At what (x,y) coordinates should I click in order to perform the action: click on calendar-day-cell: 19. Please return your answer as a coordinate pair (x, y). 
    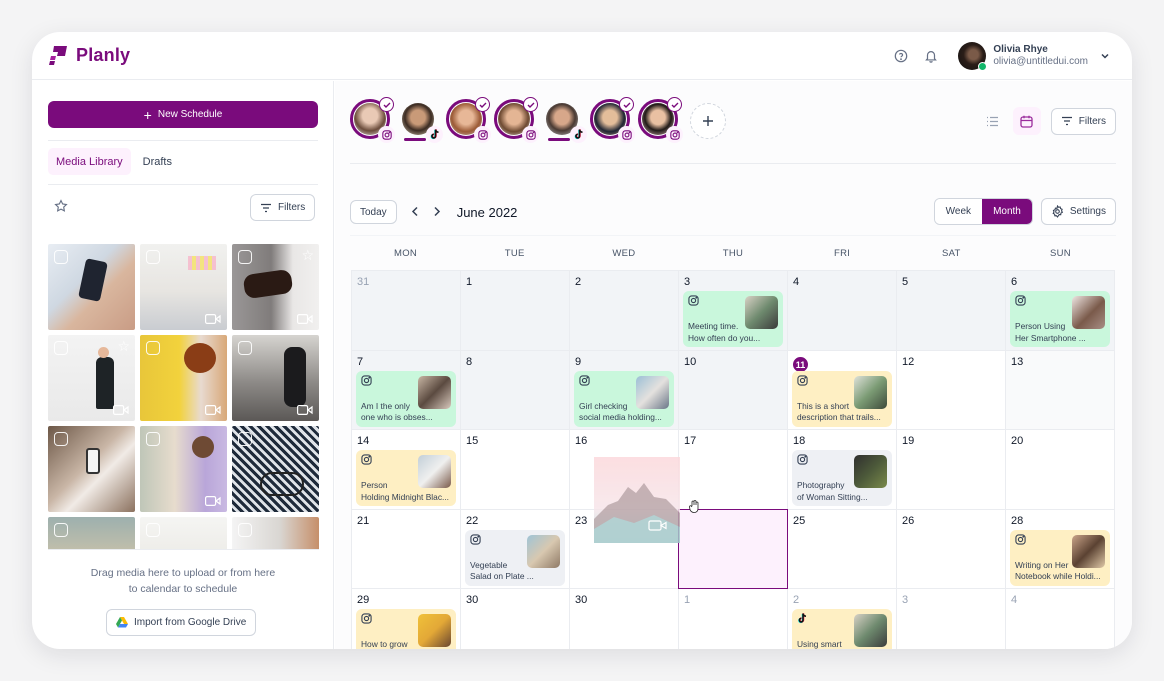
    Looking at the image, I should click on (951, 470).